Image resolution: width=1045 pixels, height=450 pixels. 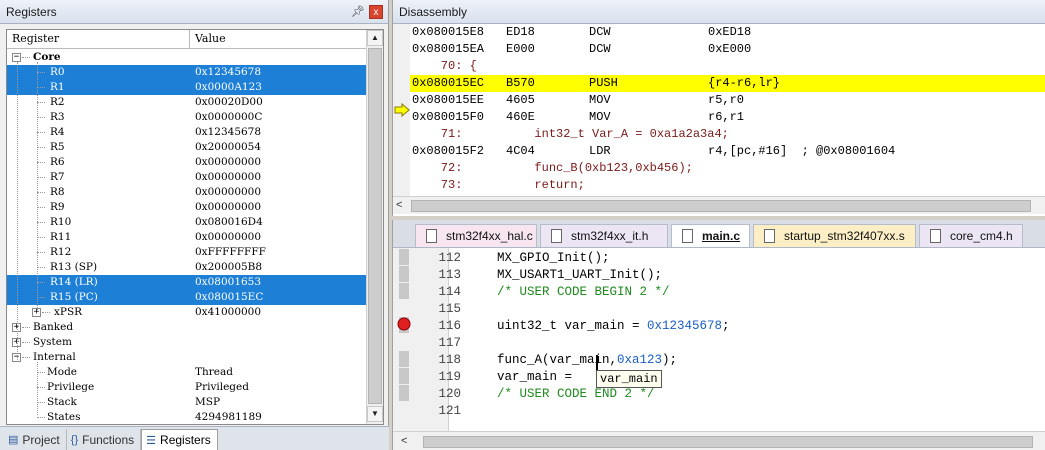 I want to click on scroll-up-icon: ▲, so click(x=375, y=38).